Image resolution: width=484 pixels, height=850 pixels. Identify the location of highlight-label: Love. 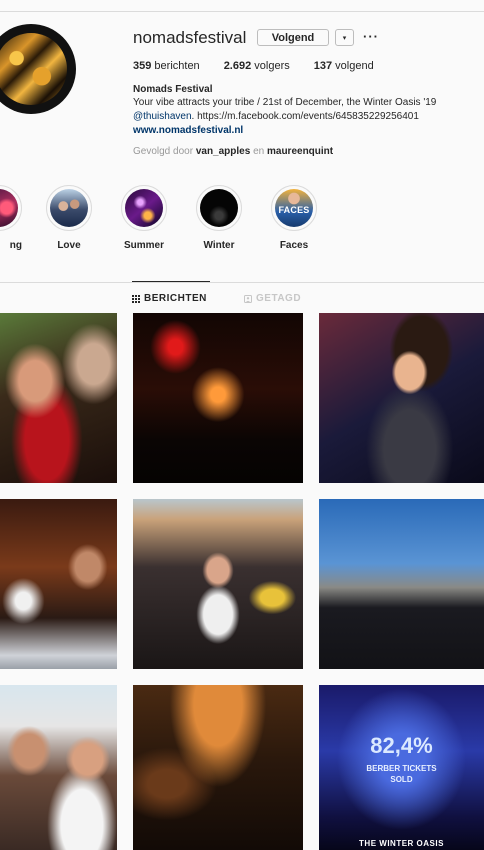
(69, 245).